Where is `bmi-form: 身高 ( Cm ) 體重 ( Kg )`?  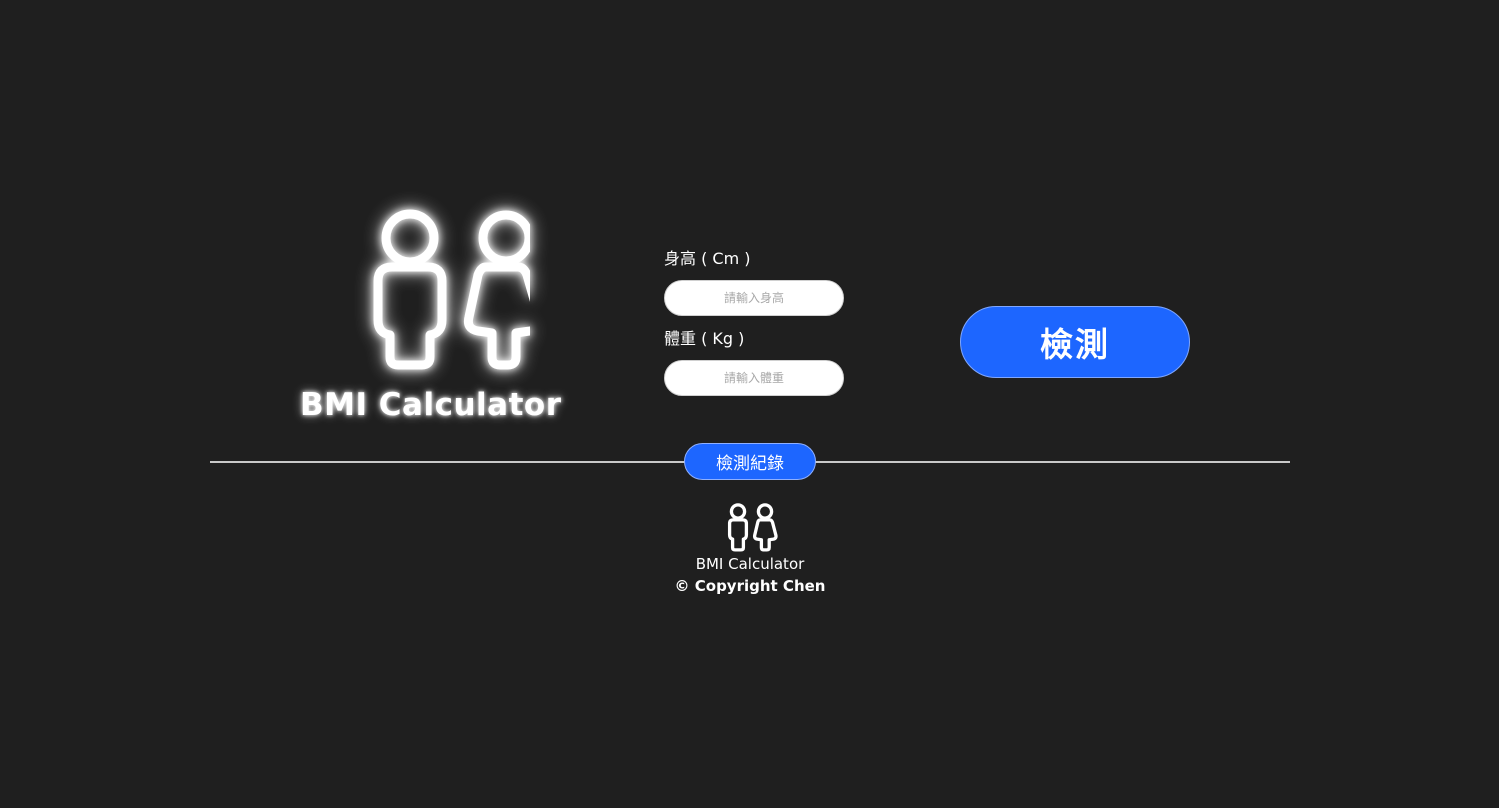
bmi-form: 身高 ( Cm ) 體重 ( Kg ) is located at coordinates (764, 328).